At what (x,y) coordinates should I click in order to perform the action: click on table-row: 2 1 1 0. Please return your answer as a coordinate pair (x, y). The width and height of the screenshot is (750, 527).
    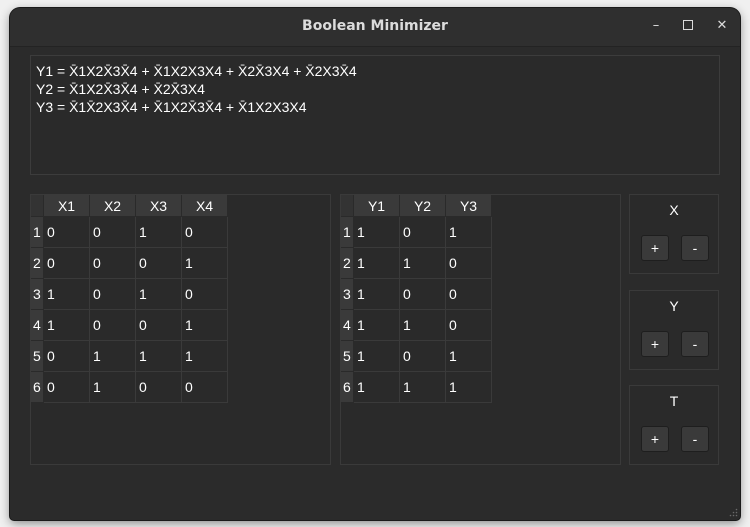
    Looking at the image, I should click on (416, 263).